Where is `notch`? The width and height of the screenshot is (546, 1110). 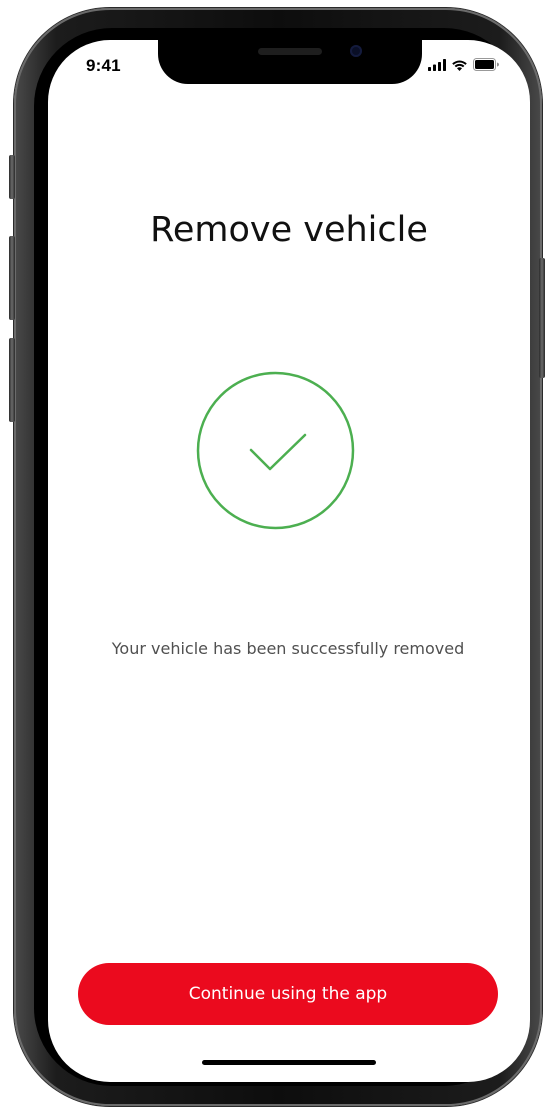
notch is located at coordinates (290, 62).